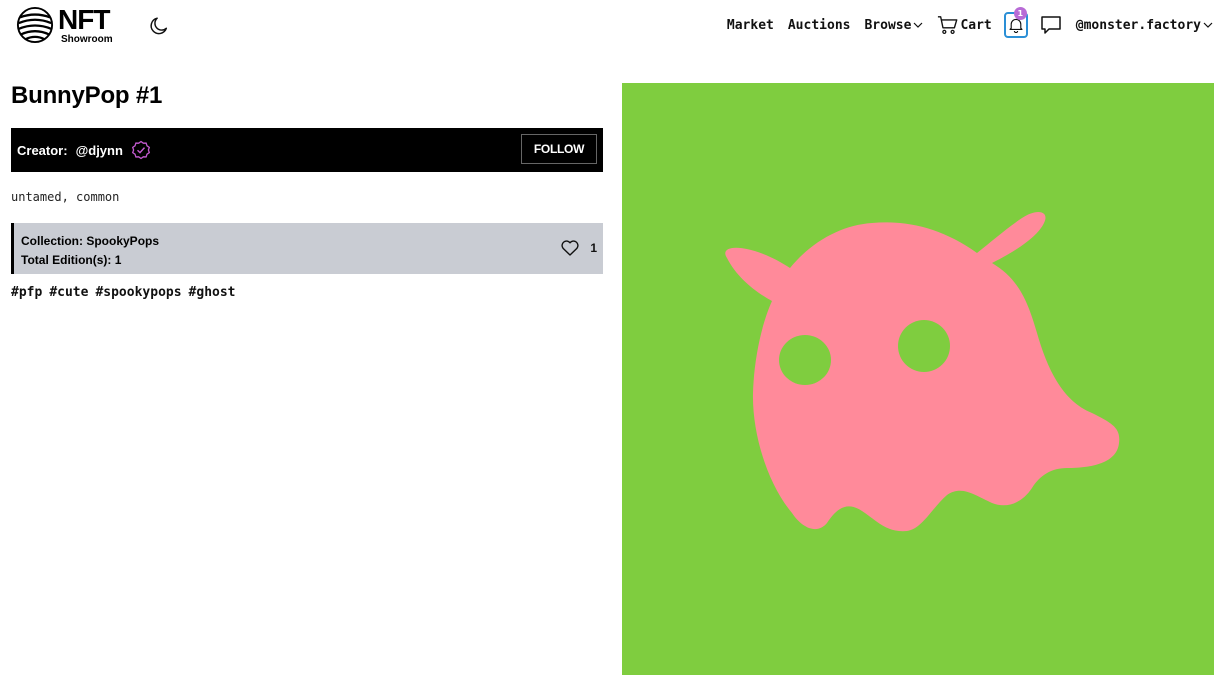 The width and height of the screenshot is (1225, 683). What do you see at coordinates (559, 149) in the screenshot?
I see `follow-button: FOLLOW` at bounding box center [559, 149].